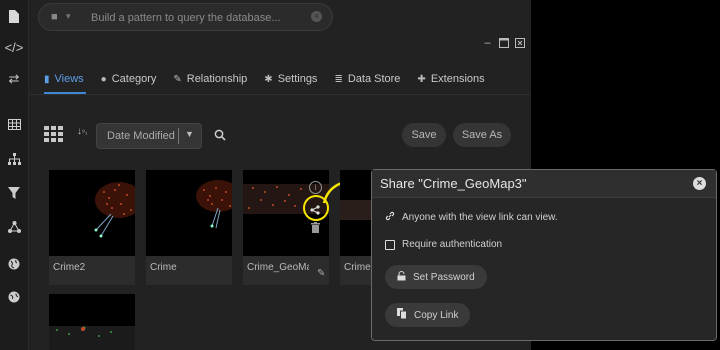  I want to click on tab-relationship: ✎ Relationship, so click(210, 79).